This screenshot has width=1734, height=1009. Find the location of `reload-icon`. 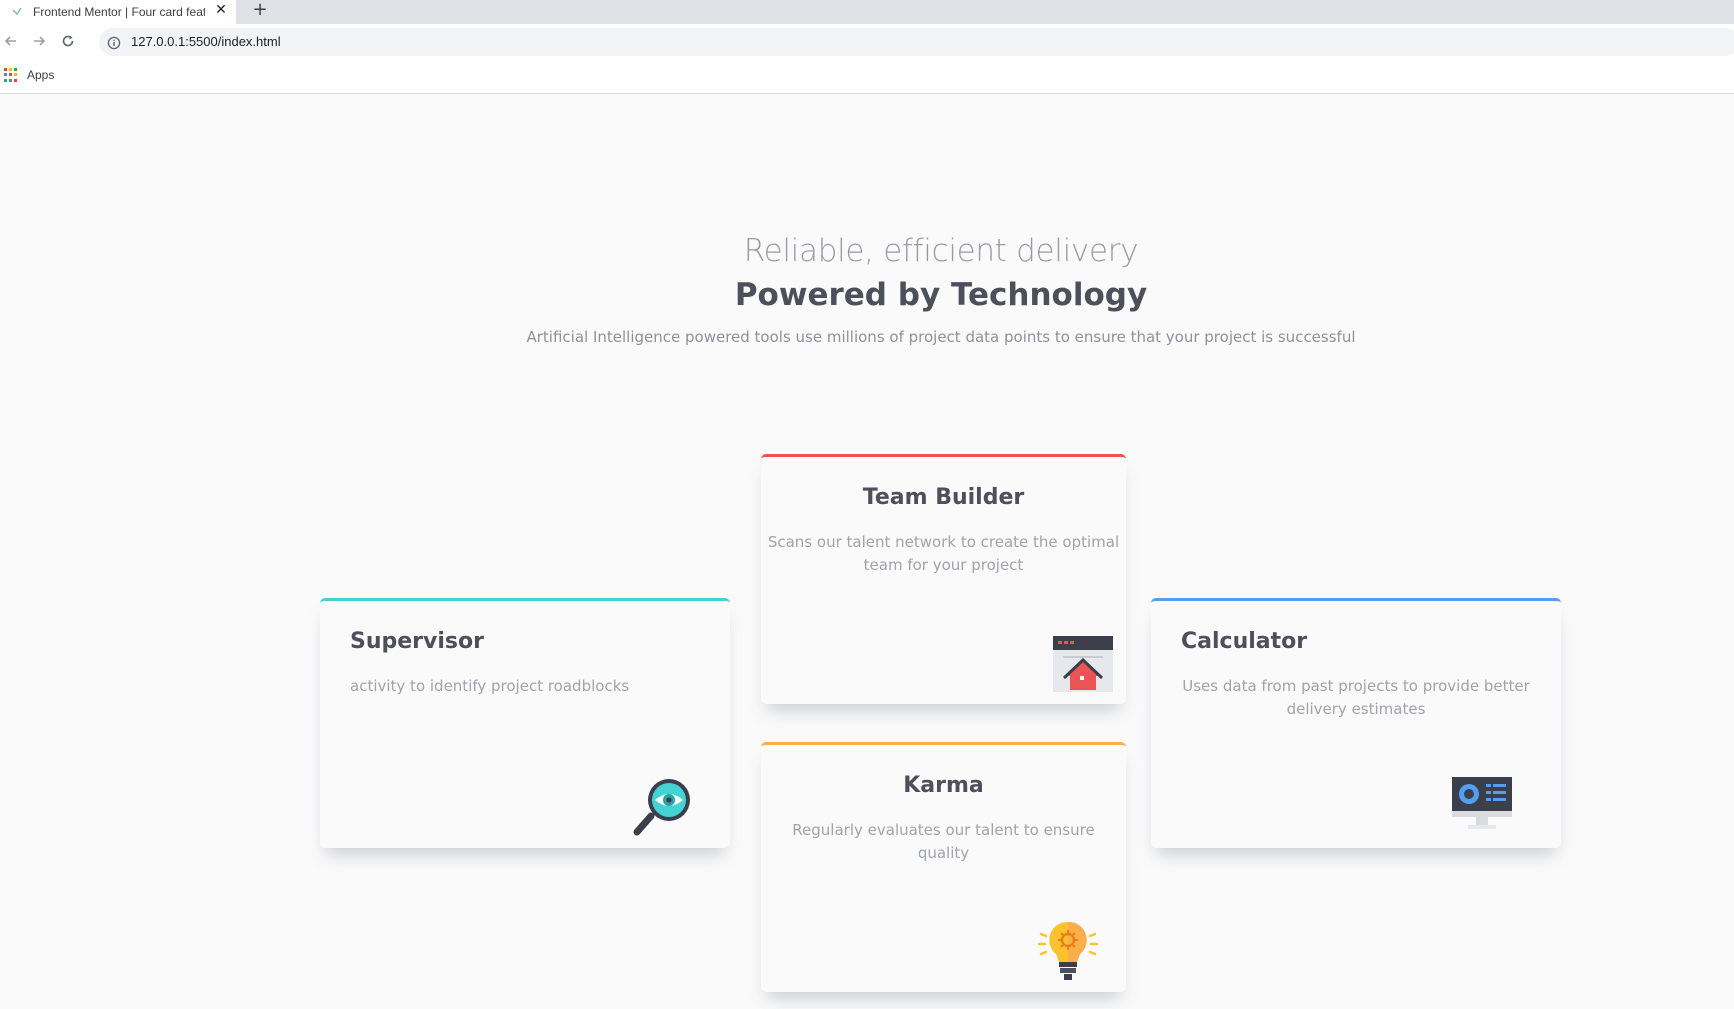

reload-icon is located at coordinates (68, 41).